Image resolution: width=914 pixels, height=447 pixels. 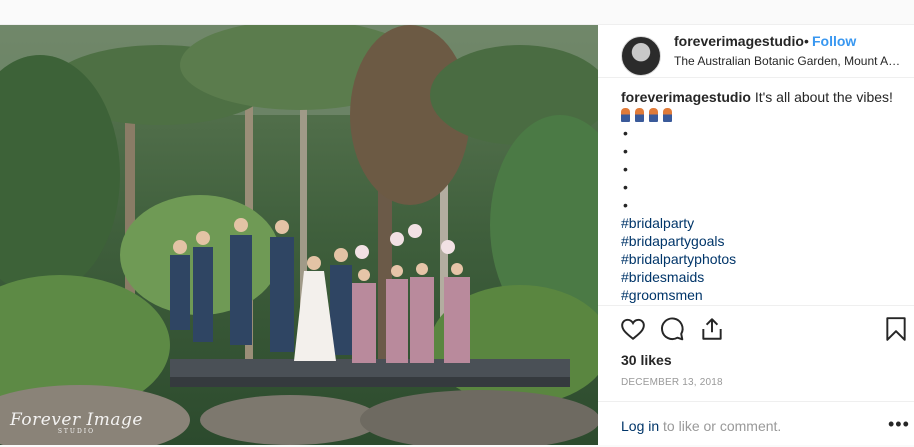 I want to click on likes-count: 30 likes, so click(x=646, y=360).